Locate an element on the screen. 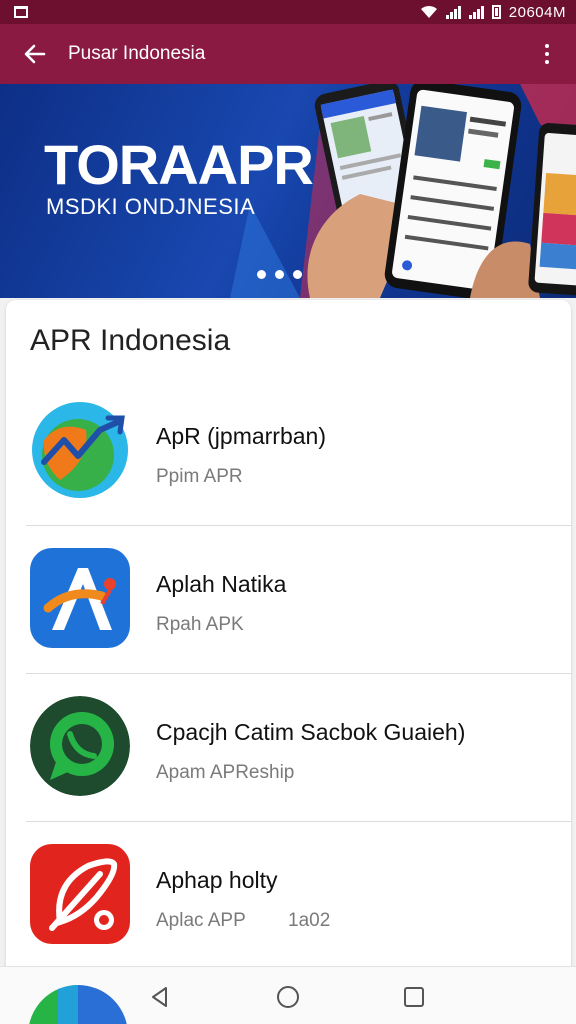 This screenshot has height=1024, width=576. app-subtitle: Apam APReship is located at coordinates (225, 772).